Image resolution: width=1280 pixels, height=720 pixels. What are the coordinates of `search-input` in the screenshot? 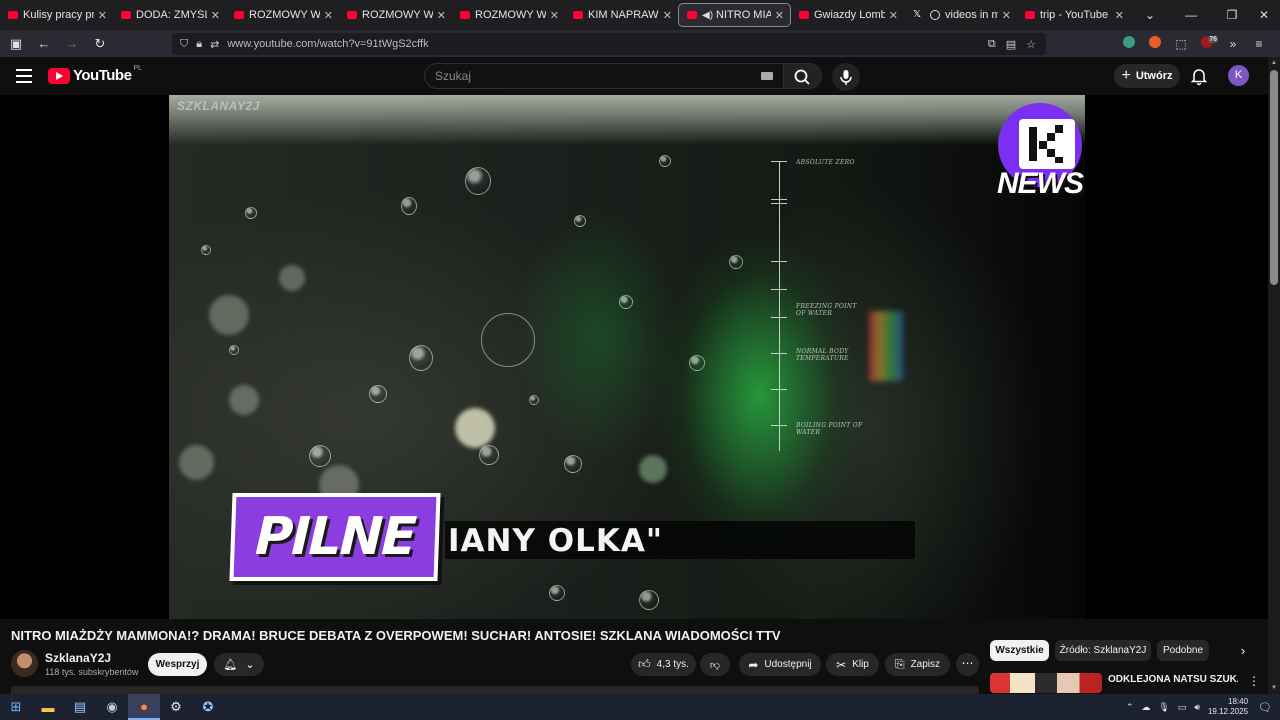 It's located at (585, 76).